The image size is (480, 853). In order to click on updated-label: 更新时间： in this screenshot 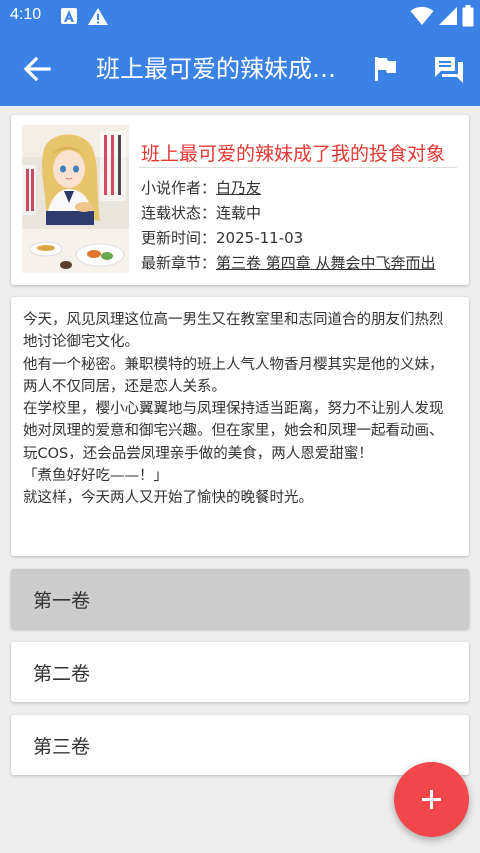, I will do `click(179, 238)`.